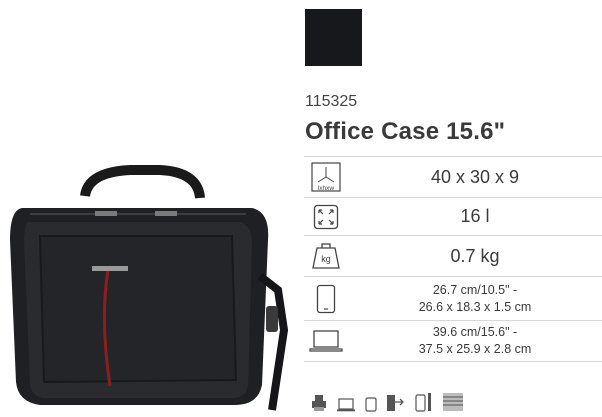  Describe the element at coordinates (326, 217) in the screenshot. I see `volume-icon` at that location.